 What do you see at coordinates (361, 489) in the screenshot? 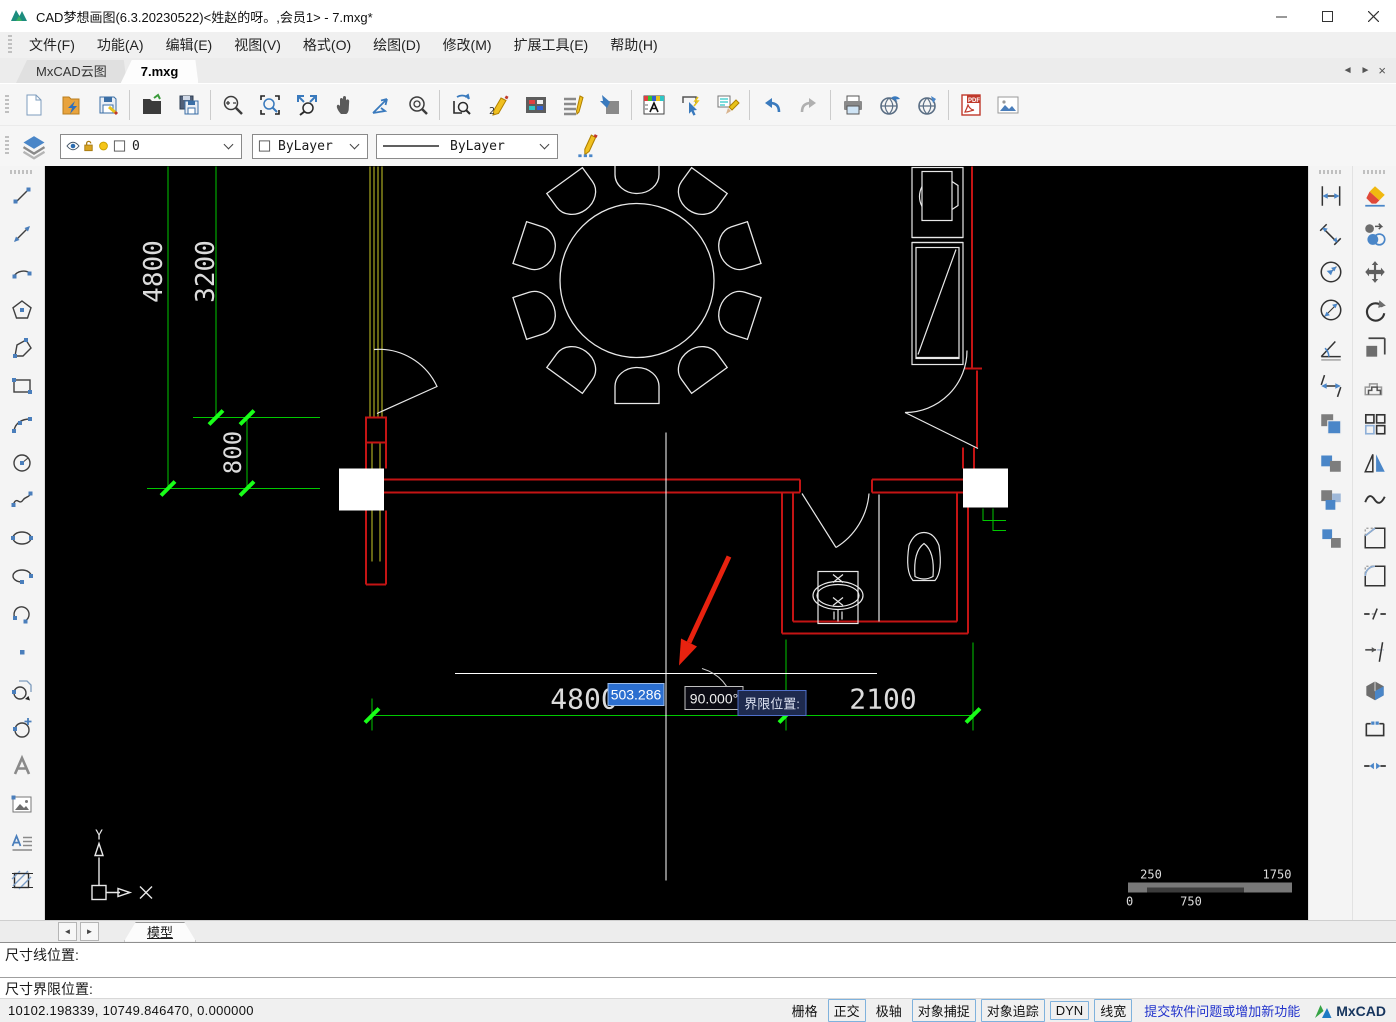
I see `wall-column-left` at bounding box center [361, 489].